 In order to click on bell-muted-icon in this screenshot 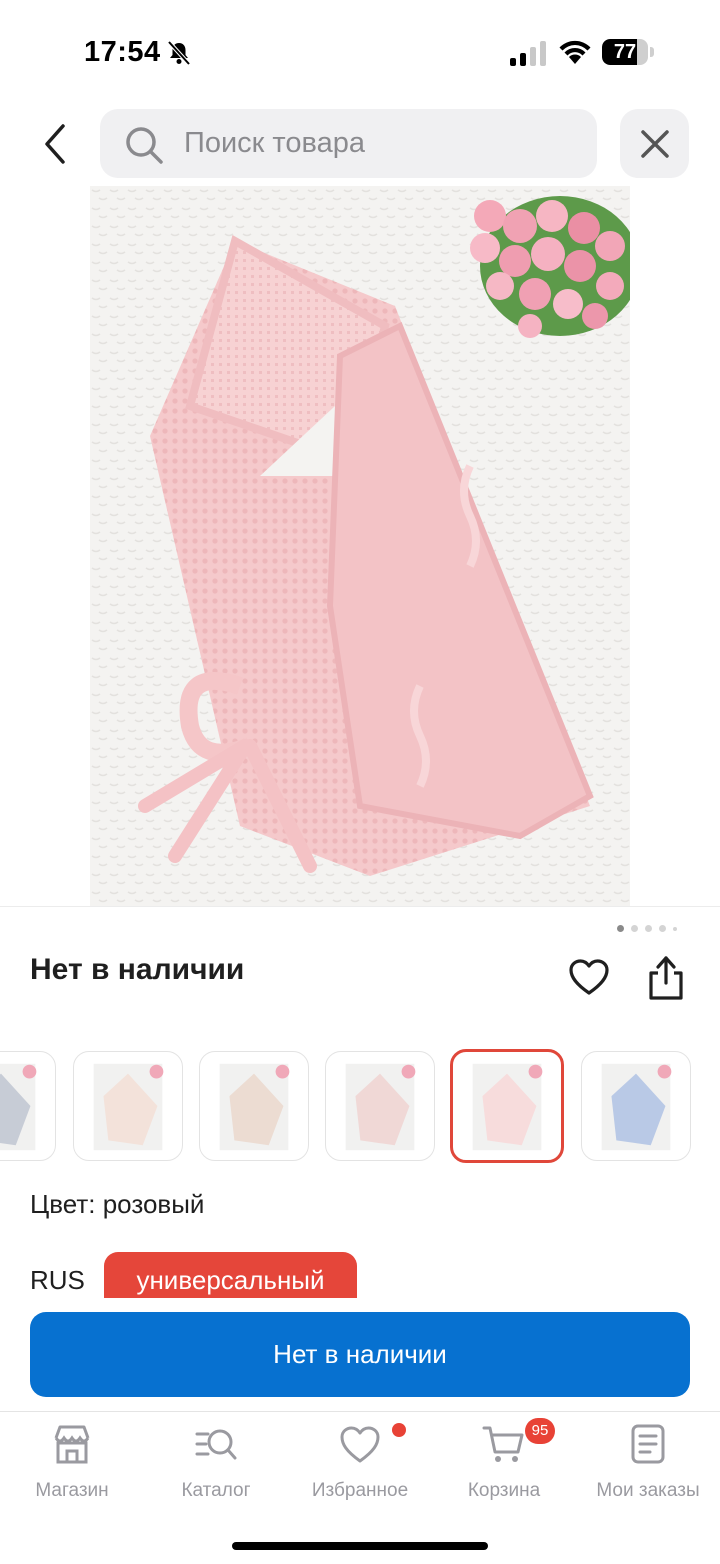, I will do `click(179, 53)`.